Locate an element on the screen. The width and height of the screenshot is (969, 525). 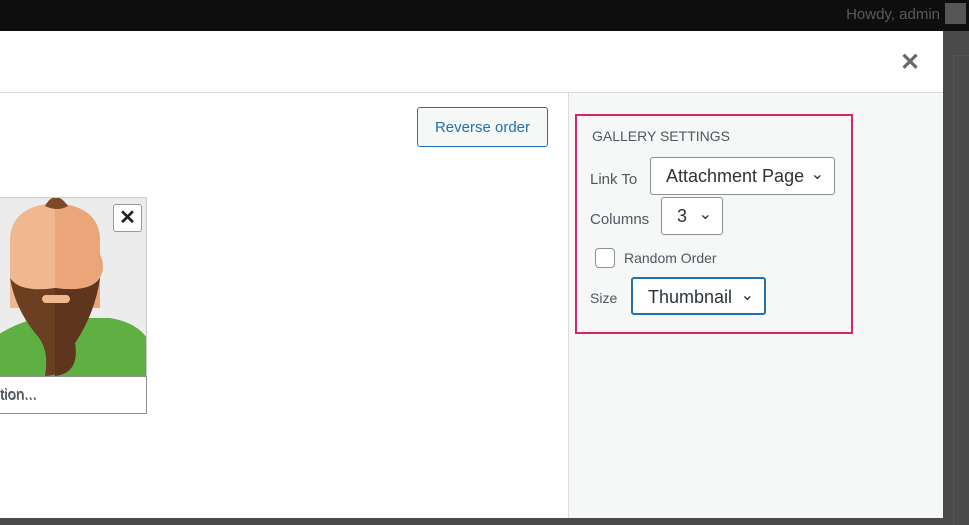
random-order-checkbox is located at coordinates (605, 258).